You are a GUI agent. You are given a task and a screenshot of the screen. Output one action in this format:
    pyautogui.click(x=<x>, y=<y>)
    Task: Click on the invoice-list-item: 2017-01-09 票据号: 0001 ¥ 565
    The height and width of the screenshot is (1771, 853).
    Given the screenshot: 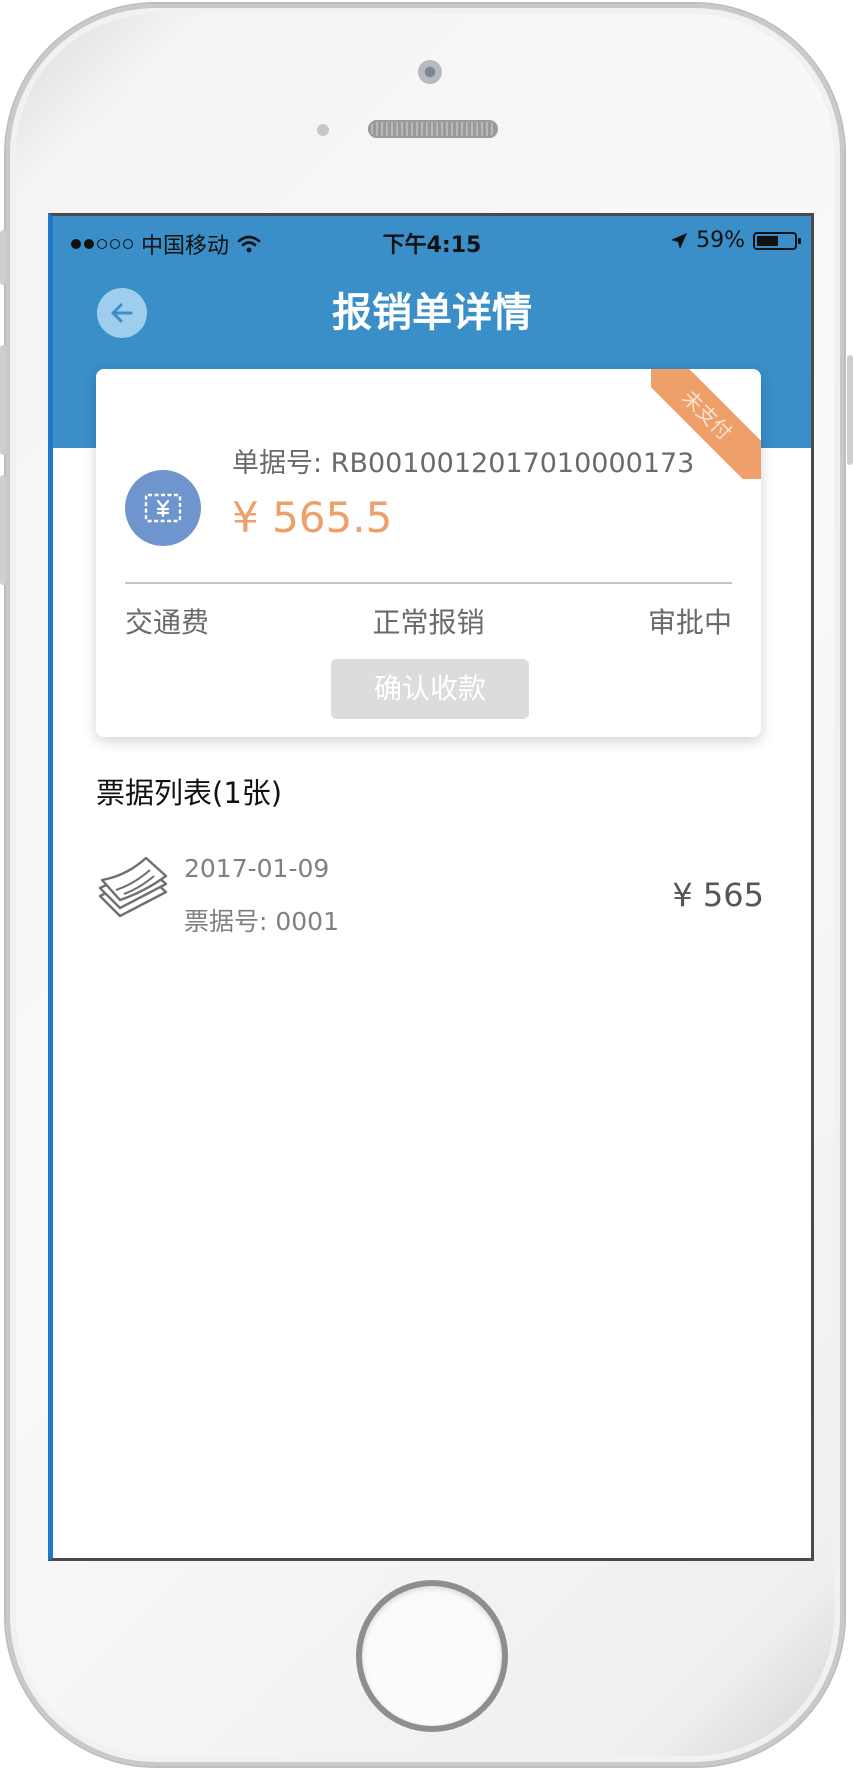 What is the action you would take?
    pyautogui.click(x=430, y=895)
    